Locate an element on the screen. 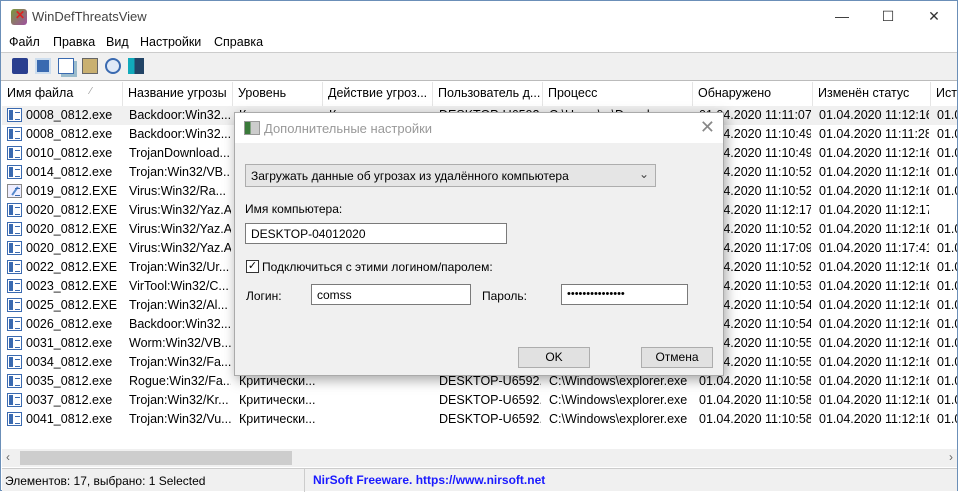  cell-file: 0026_0812.exe is located at coordinates (69, 324).